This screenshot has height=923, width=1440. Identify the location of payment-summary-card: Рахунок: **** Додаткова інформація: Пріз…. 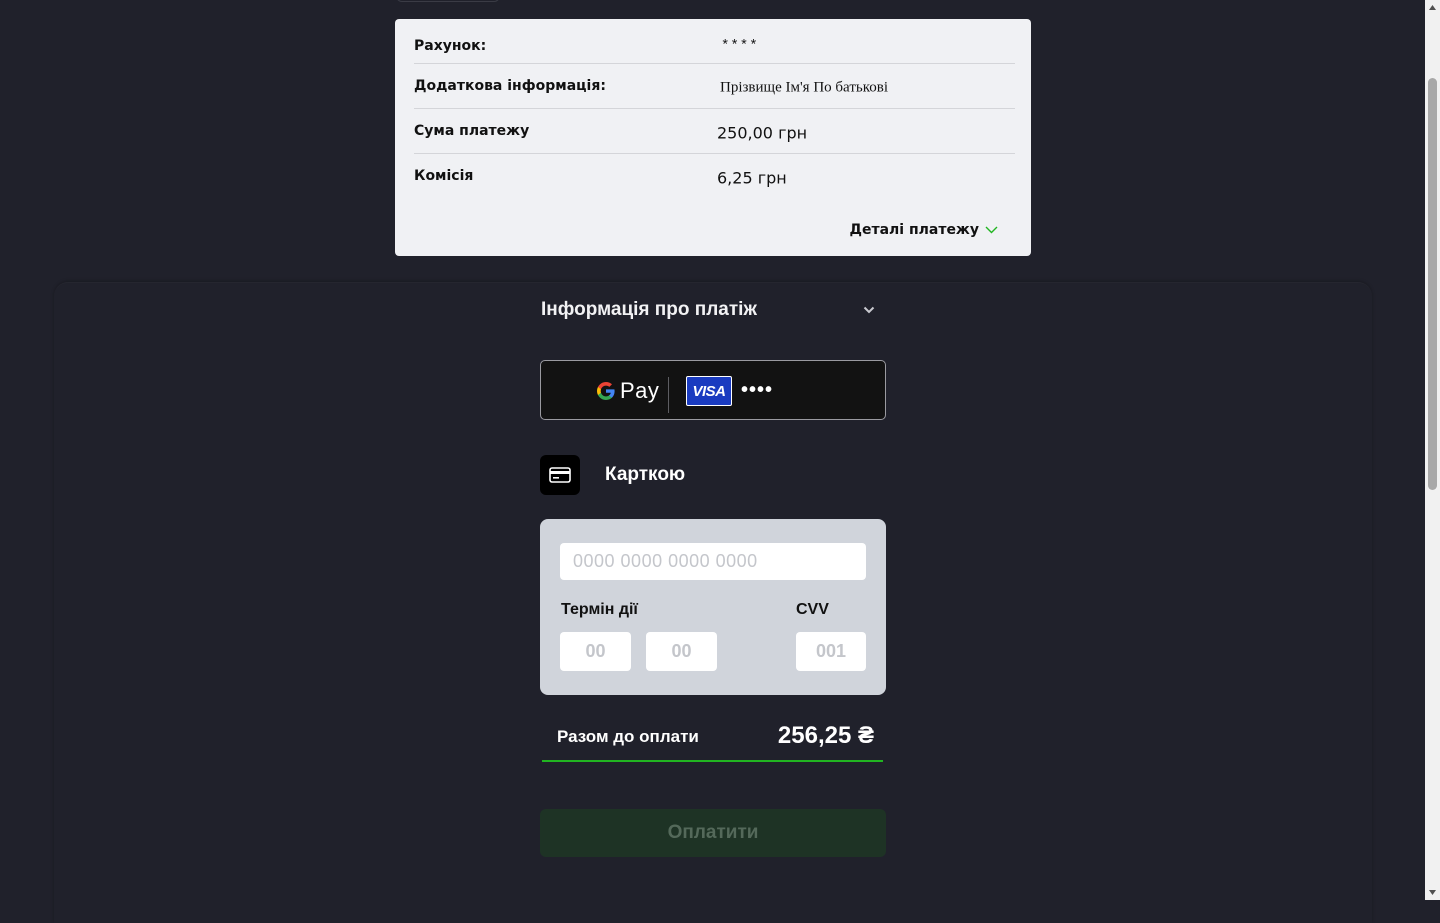
(713, 137).